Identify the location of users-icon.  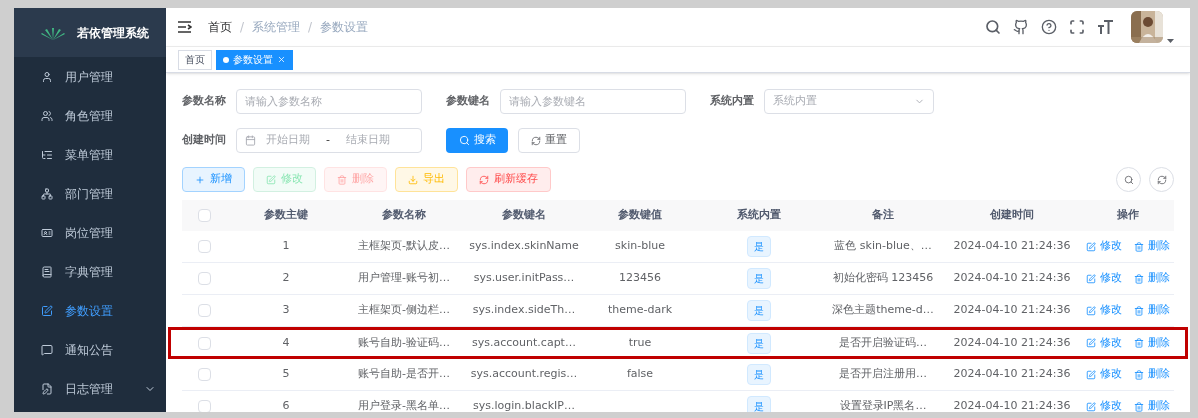
(47, 115).